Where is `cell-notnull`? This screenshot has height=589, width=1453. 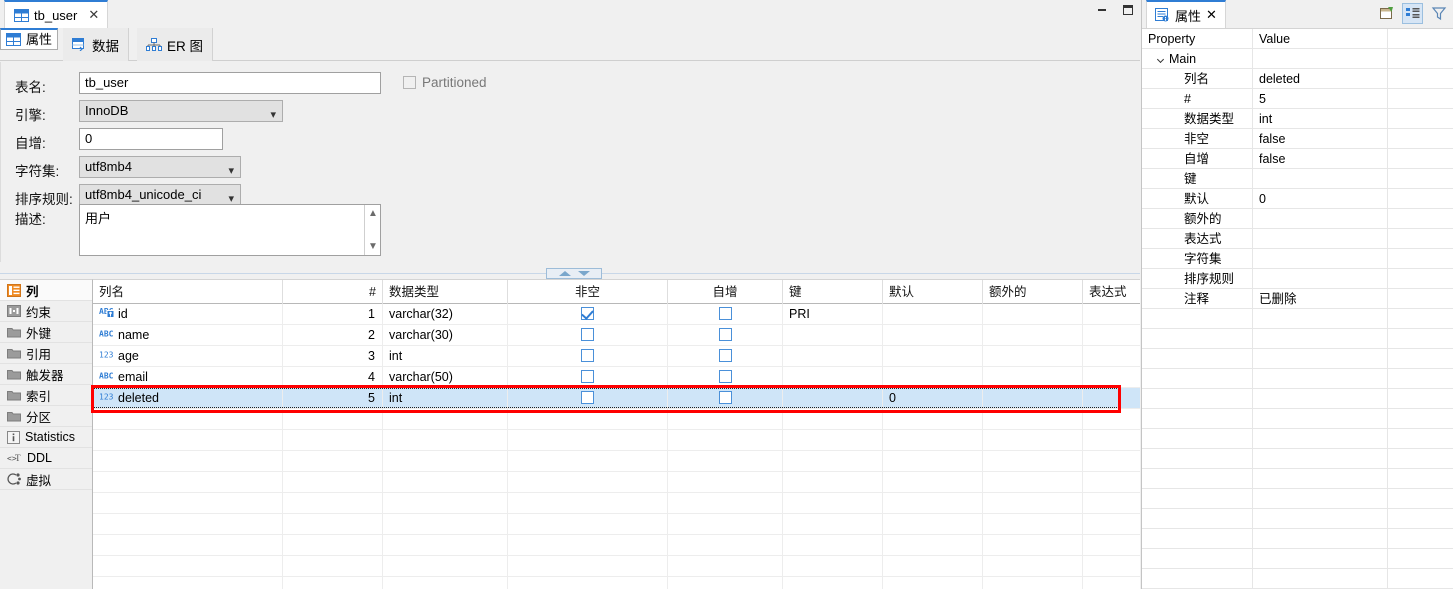
cell-notnull is located at coordinates (588, 356).